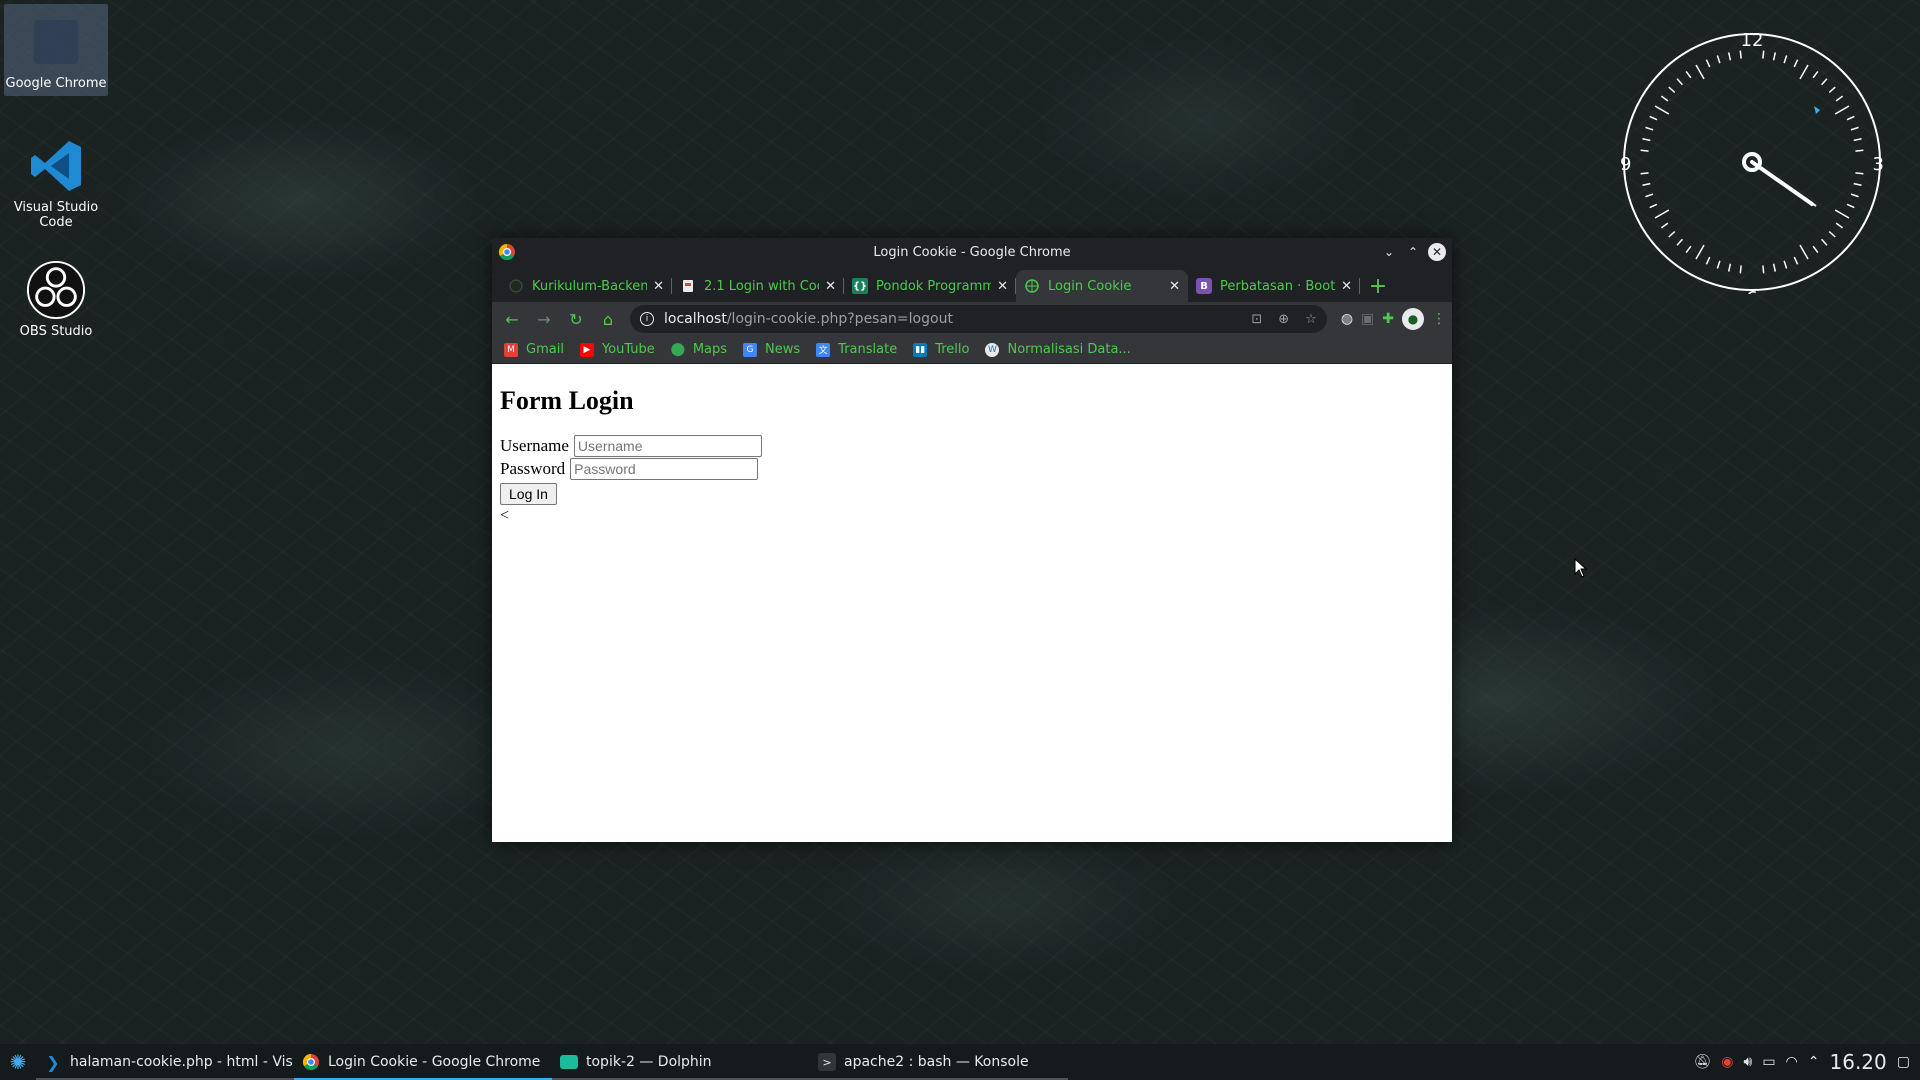  What do you see at coordinates (569, 1062) in the screenshot?
I see `folder-icon` at bounding box center [569, 1062].